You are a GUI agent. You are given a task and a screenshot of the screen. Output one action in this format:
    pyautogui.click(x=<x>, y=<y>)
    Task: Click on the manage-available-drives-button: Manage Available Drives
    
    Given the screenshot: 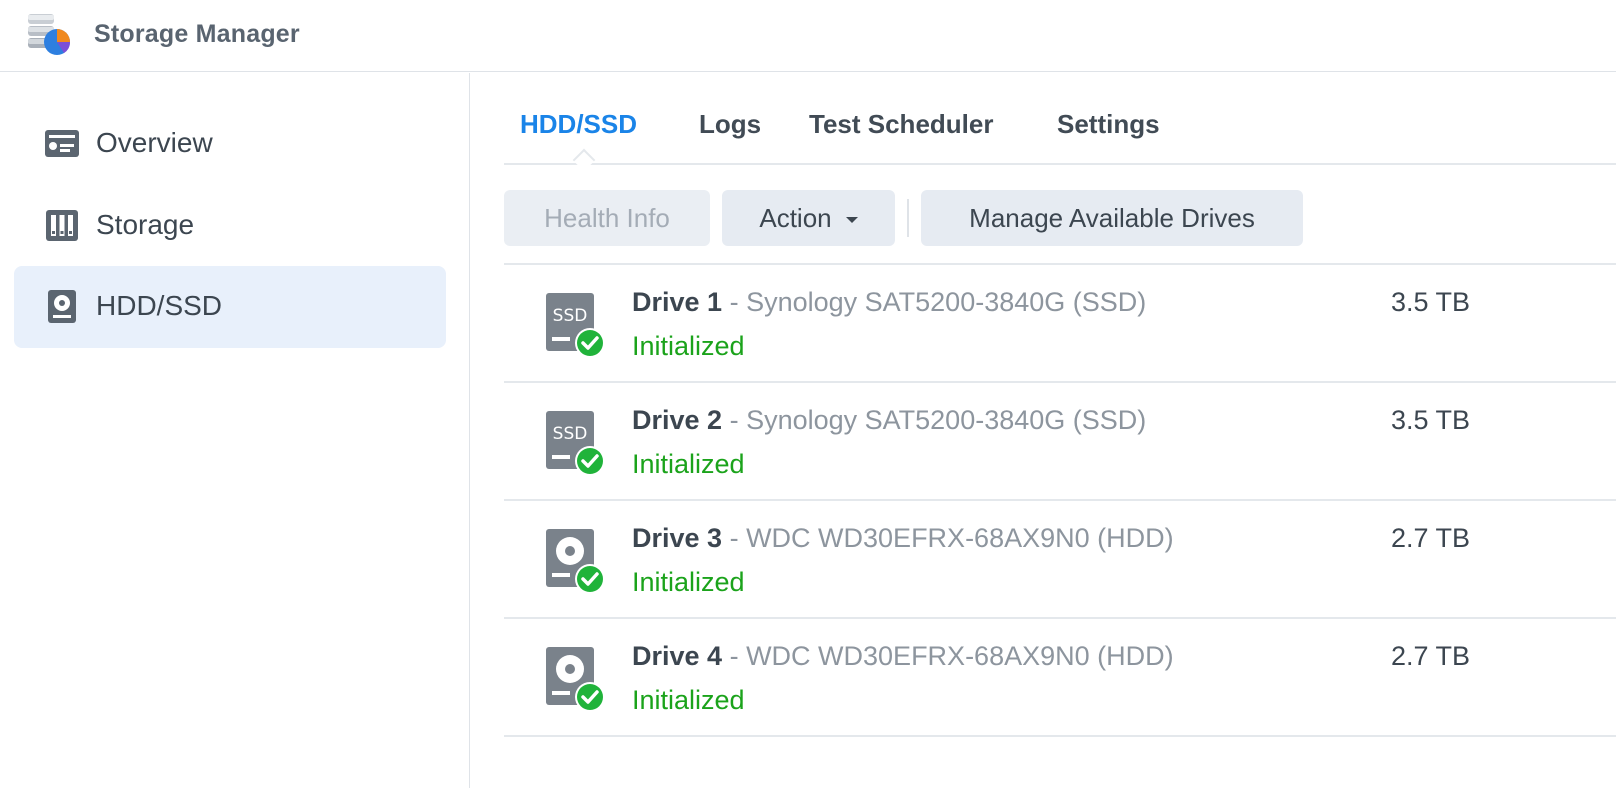 What is the action you would take?
    pyautogui.click(x=1112, y=218)
    